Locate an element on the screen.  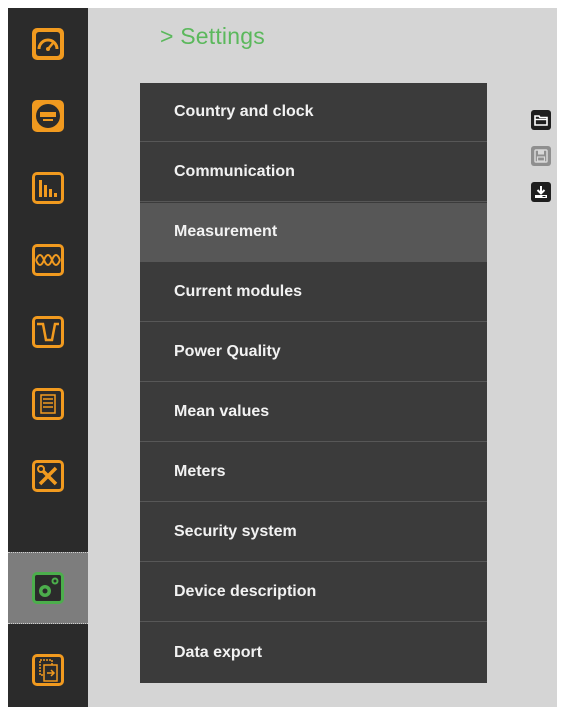
settings-gears-icon is located at coordinates (48, 588).